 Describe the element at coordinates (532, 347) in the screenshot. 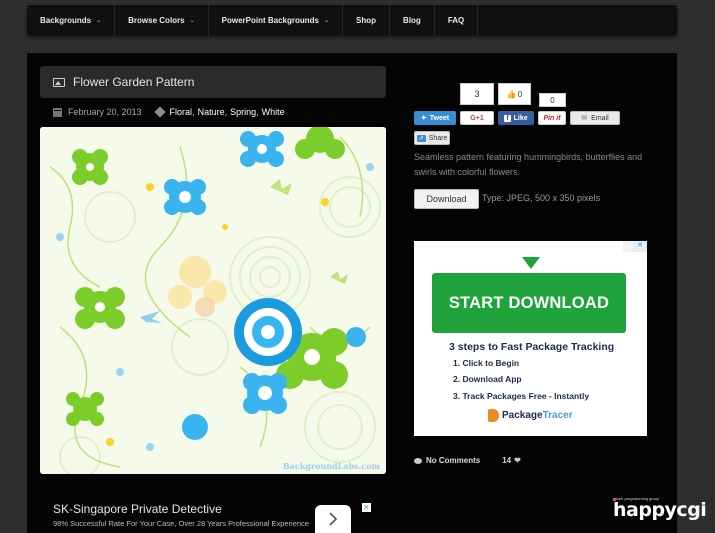

I see `ad-heading: 3 steps to Fast Package Tracking` at that location.